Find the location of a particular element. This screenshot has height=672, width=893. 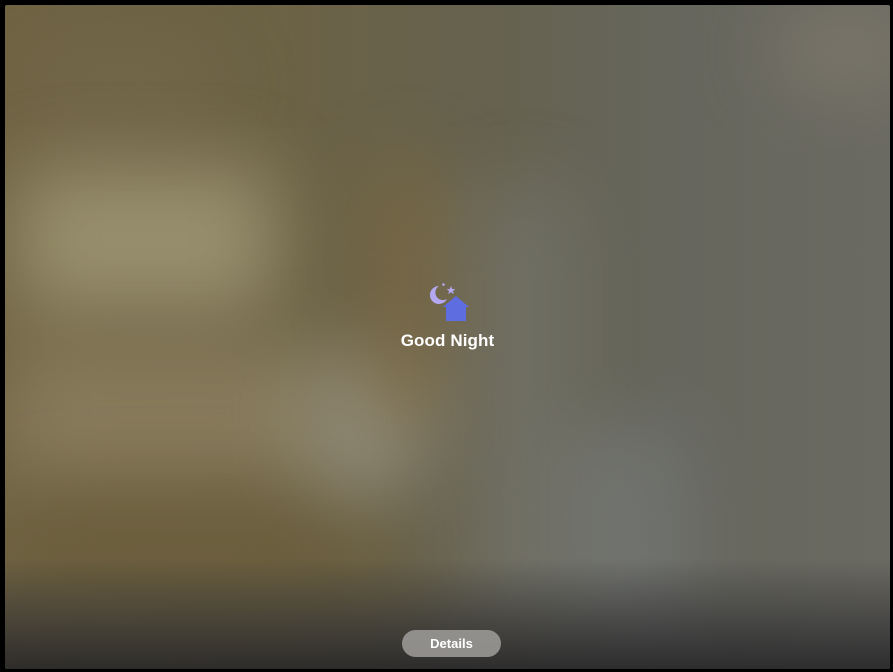

moon-stars-home-icon is located at coordinates (449, 302).